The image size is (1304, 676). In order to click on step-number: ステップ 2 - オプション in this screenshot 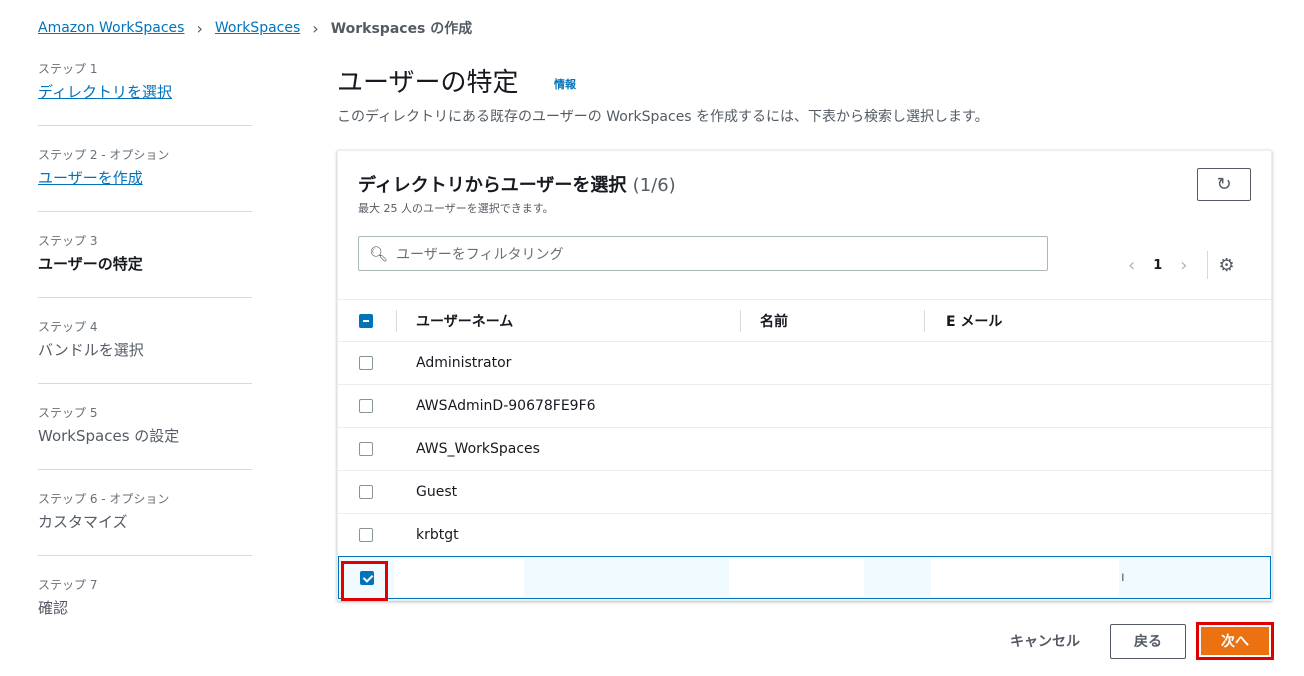, I will do `click(104, 155)`.